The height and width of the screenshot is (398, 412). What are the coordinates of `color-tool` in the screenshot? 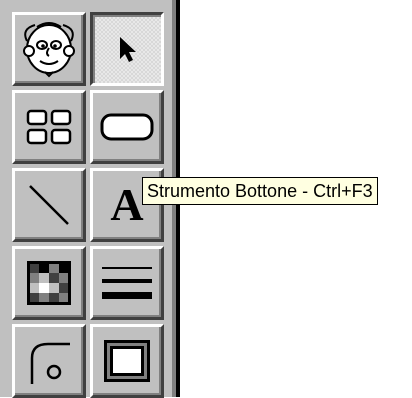 It's located at (49, 283).